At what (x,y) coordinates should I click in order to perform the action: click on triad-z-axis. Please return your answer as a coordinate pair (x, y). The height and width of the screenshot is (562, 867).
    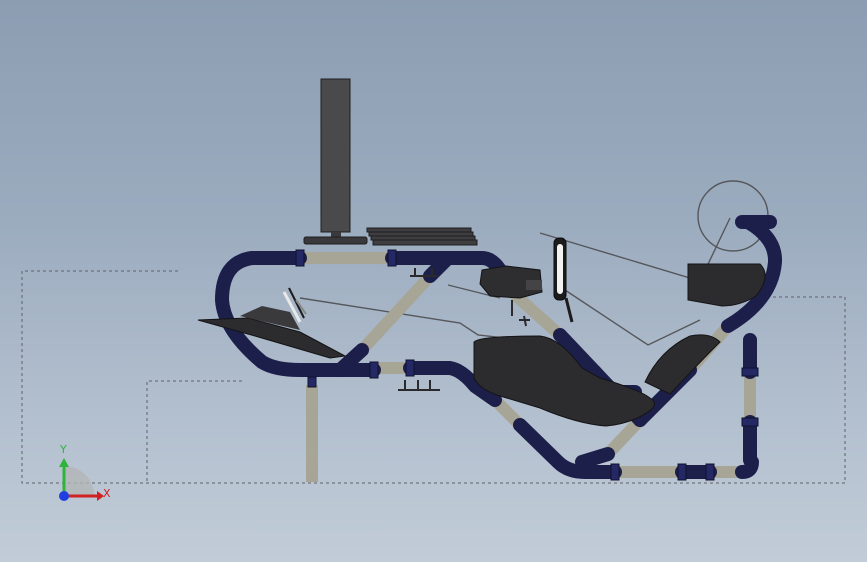
    Looking at the image, I should click on (64, 496).